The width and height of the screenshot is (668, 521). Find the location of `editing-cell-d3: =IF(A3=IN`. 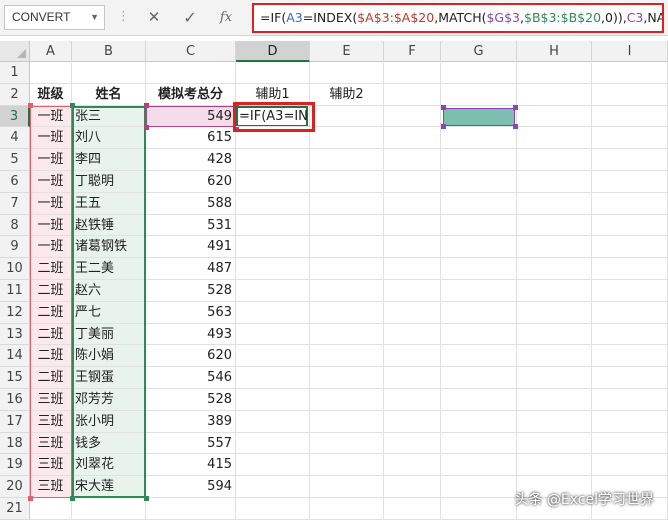

editing-cell-d3: =IF(A3=IN is located at coordinates (273, 116).